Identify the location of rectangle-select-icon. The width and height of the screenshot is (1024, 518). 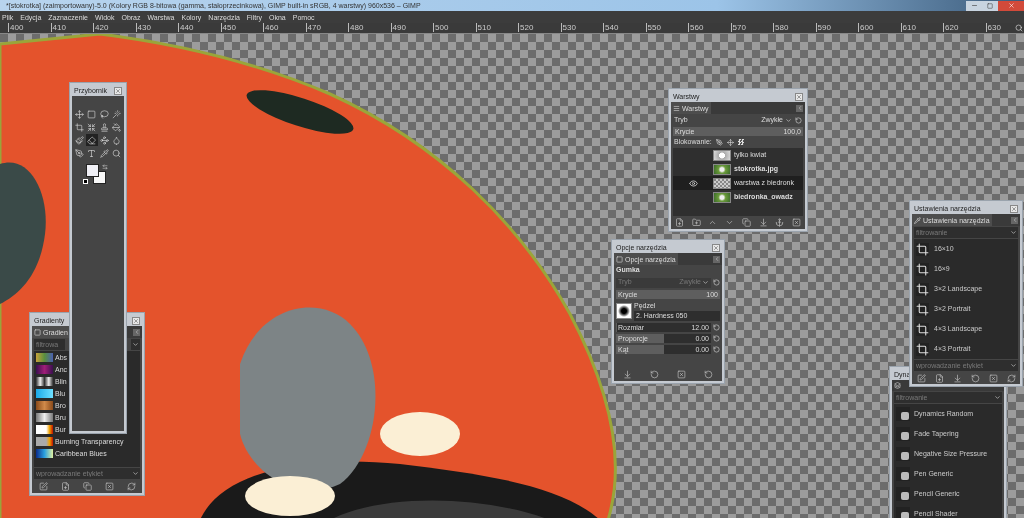
(92, 114).